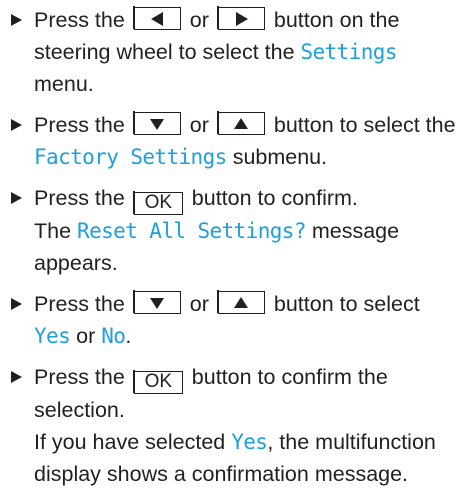 The width and height of the screenshot is (466, 499). What do you see at coordinates (76, 263) in the screenshot?
I see `step-text: appears.` at bounding box center [76, 263].